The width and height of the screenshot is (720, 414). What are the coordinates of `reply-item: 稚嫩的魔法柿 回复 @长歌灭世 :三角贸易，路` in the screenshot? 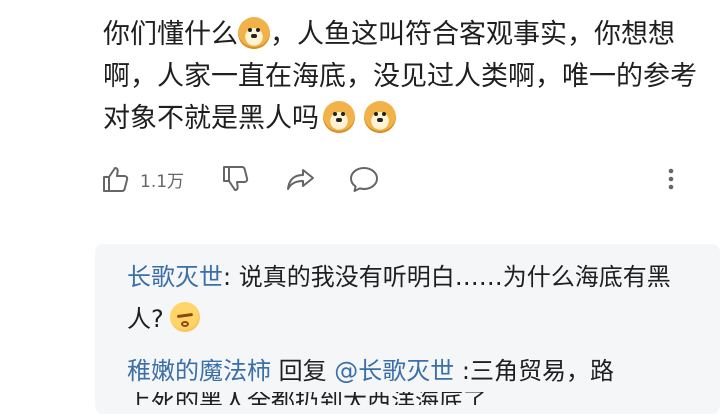 It's located at (407, 371).